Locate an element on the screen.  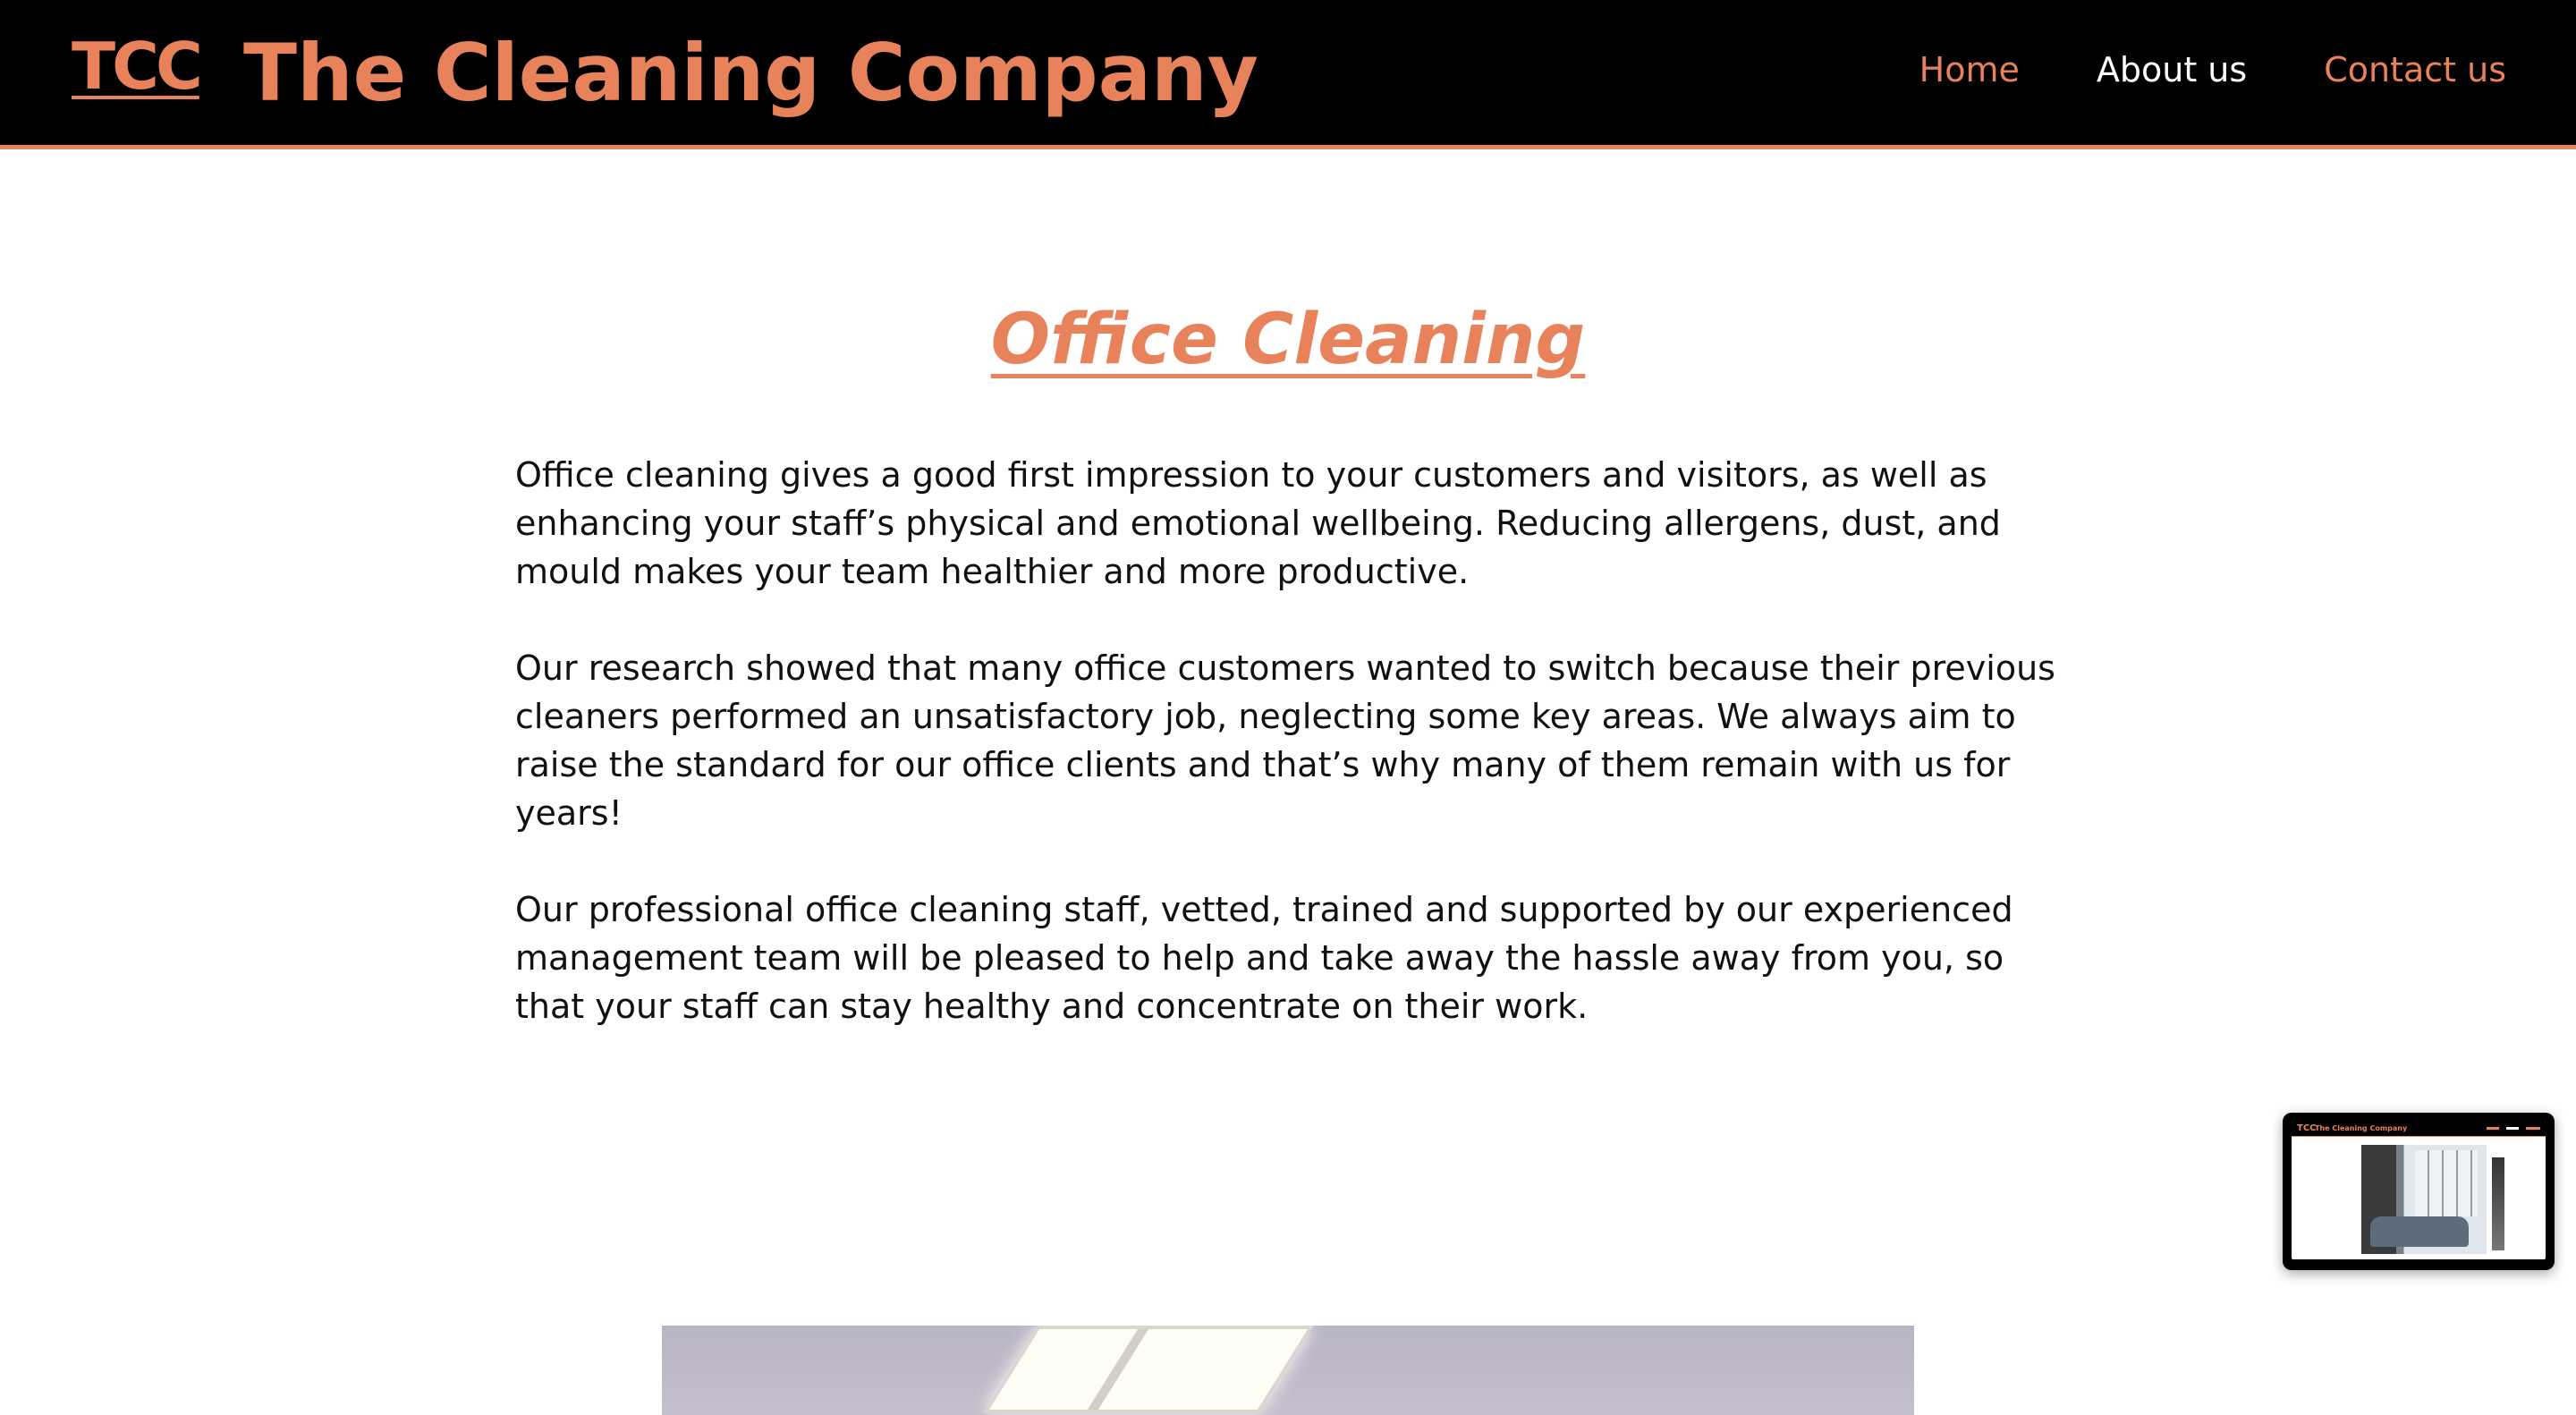
page-title-text: Office Cleaning is located at coordinates (1288, 340).